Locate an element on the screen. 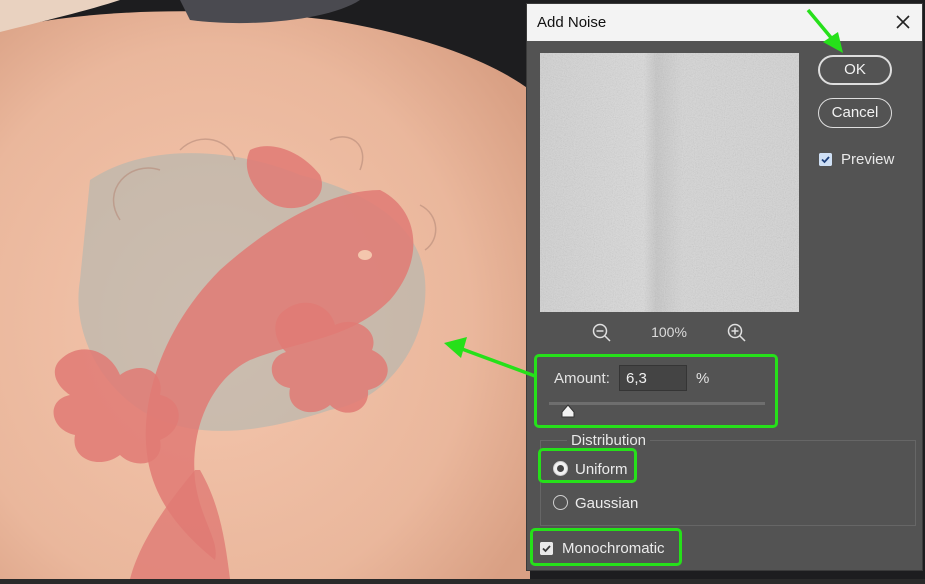  zoom-out-button is located at coordinates (602, 333).